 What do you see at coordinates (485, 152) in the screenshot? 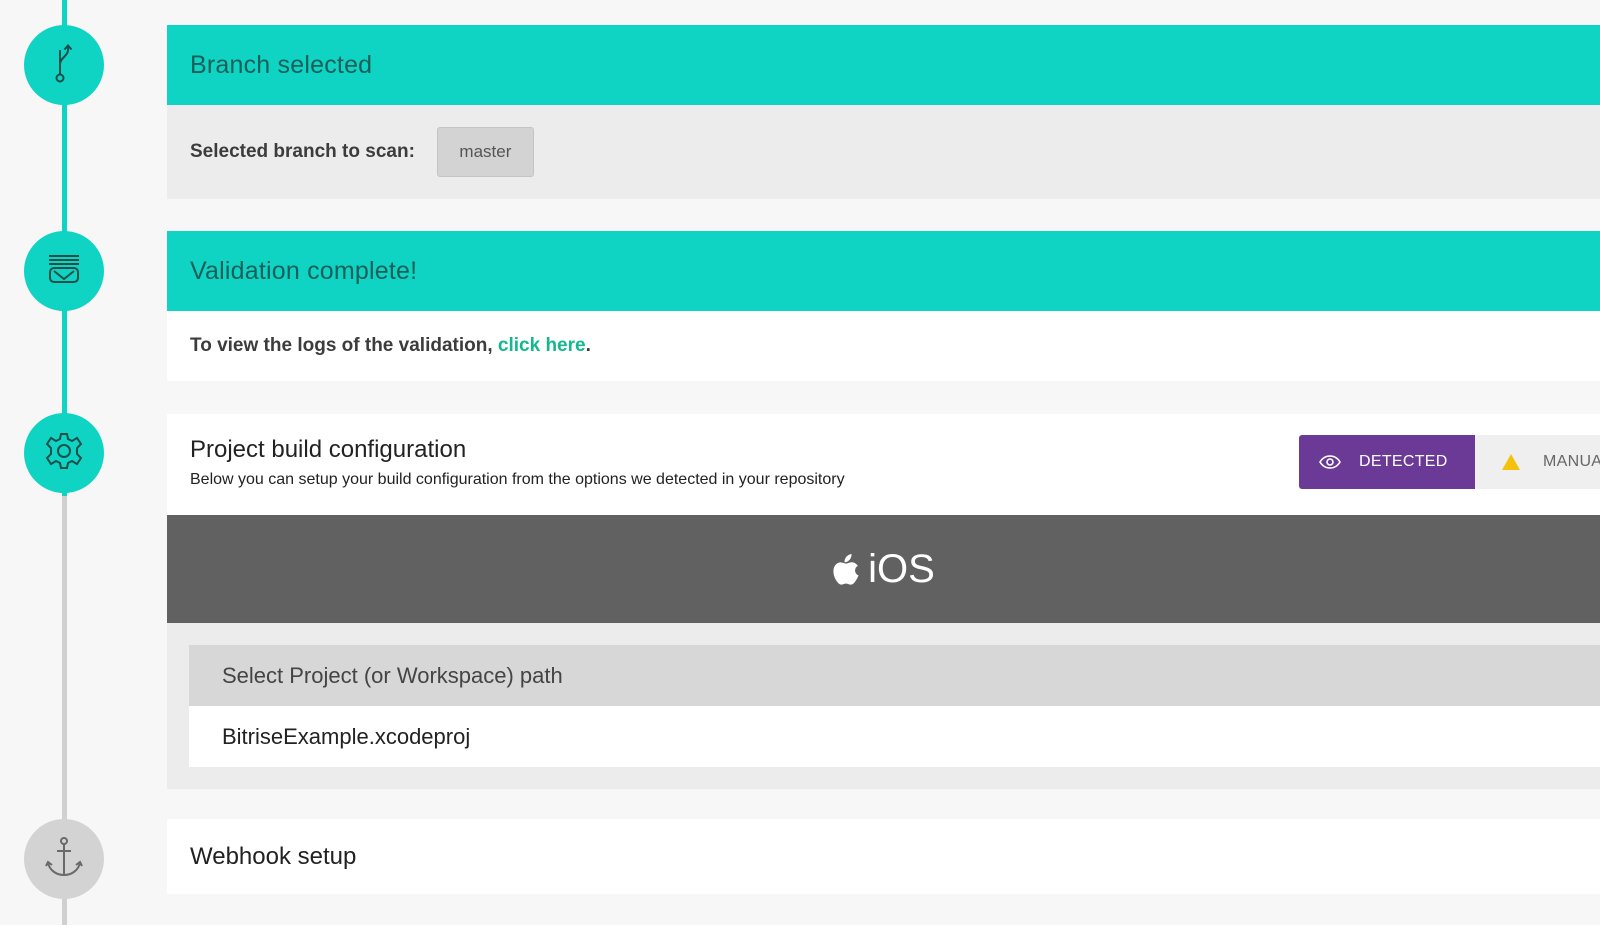
I see `branch-value-pill: master` at bounding box center [485, 152].